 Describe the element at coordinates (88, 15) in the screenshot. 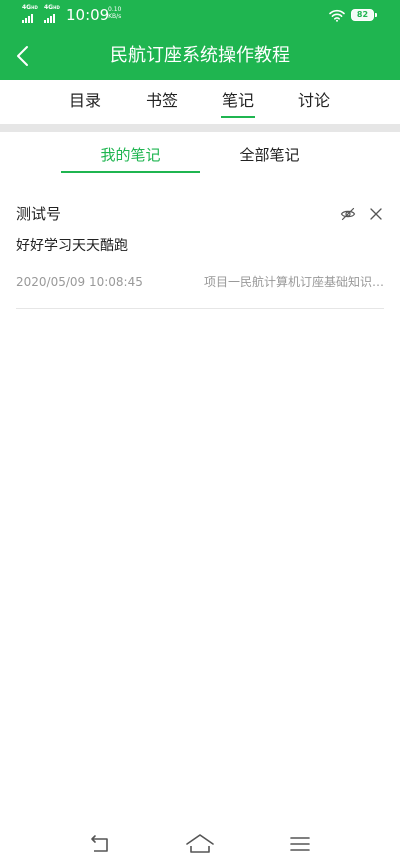

I see `status-time: 10:09` at that location.